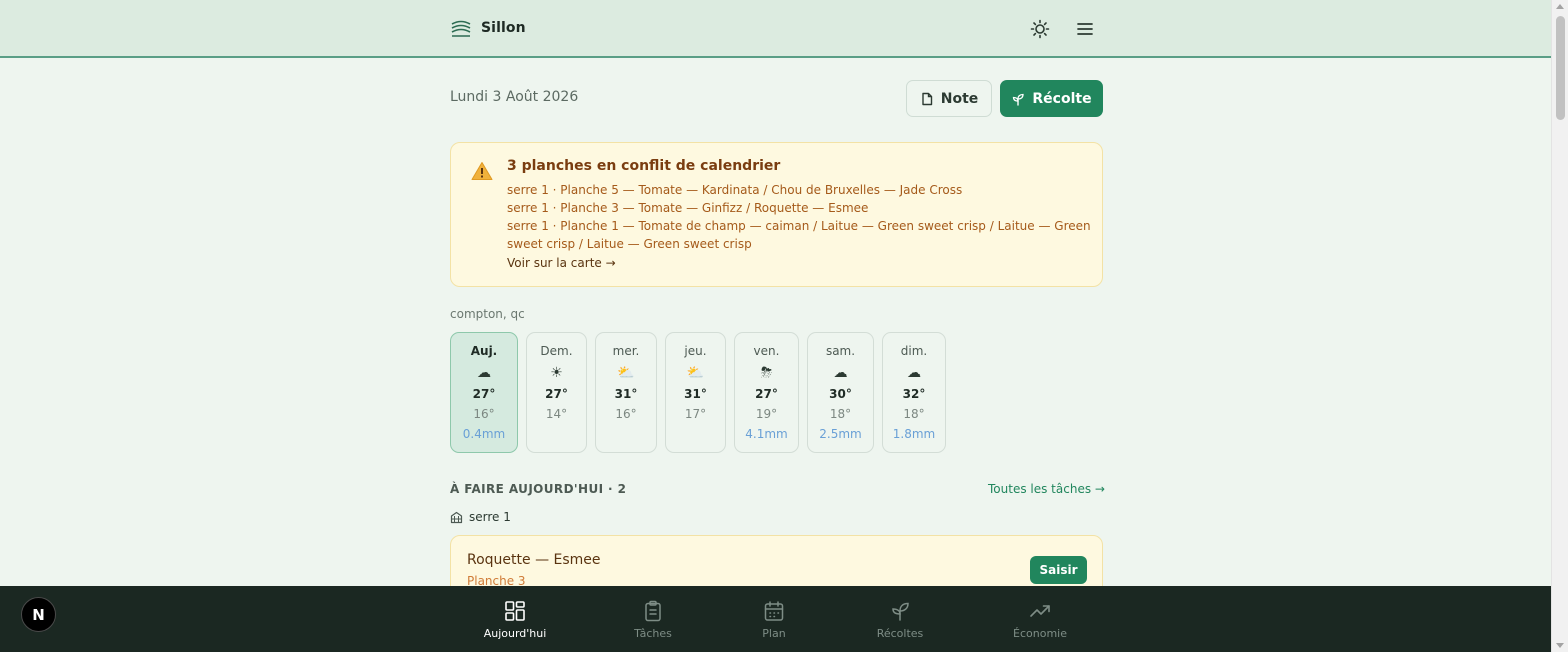 The image size is (1568, 652). Describe the element at coordinates (456, 517) in the screenshot. I see `greenhouse-icon` at that location.